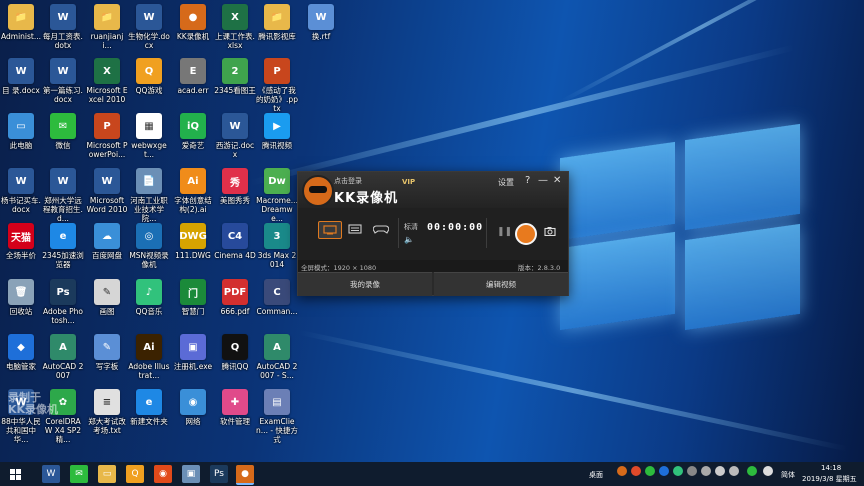 This screenshot has height=486, width=864. Describe the element at coordinates (191, 474) in the screenshot. I see `app-taskbar-icon: ▣` at that location.